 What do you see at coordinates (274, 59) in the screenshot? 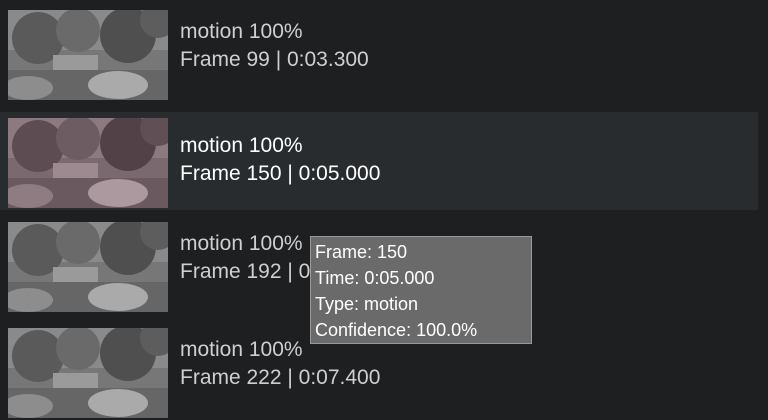
I see `event-frame-label: Frame 99 | 0:03.300` at bounding box center [274, 59].